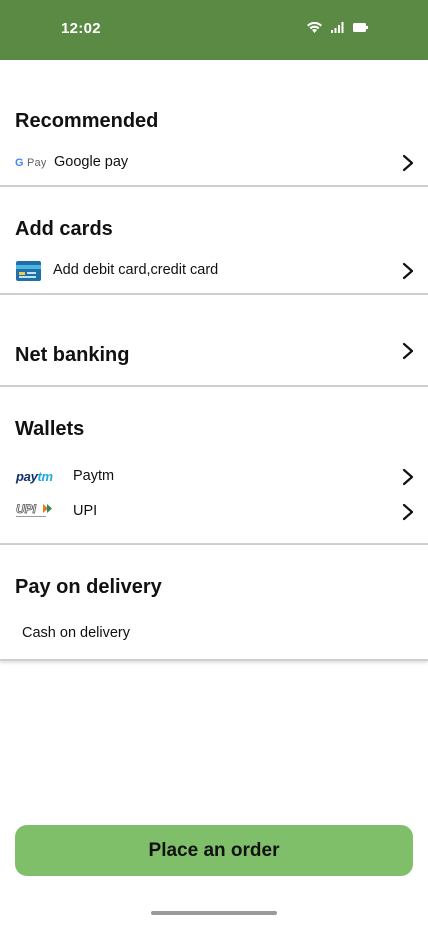  What do you see at coordinates (214, 603) in the screenshot?
I see `pay-on-delivery-section: Pay on delivery Cash on delivery` at bounding box center [214, 603].